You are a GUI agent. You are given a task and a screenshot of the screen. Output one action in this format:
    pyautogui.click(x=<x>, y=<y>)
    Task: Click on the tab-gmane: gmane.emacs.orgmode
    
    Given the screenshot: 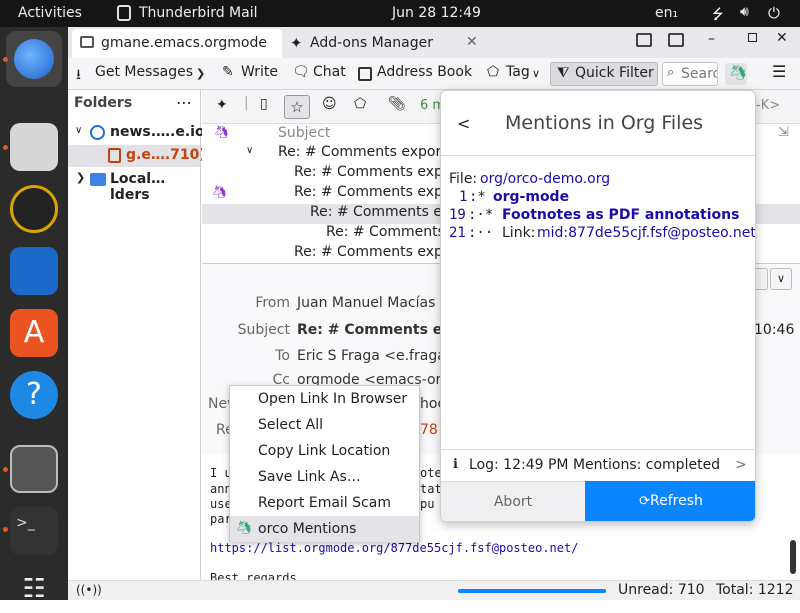 What is the action you would take?
    pyautogui.click(x=177, y=43)
    